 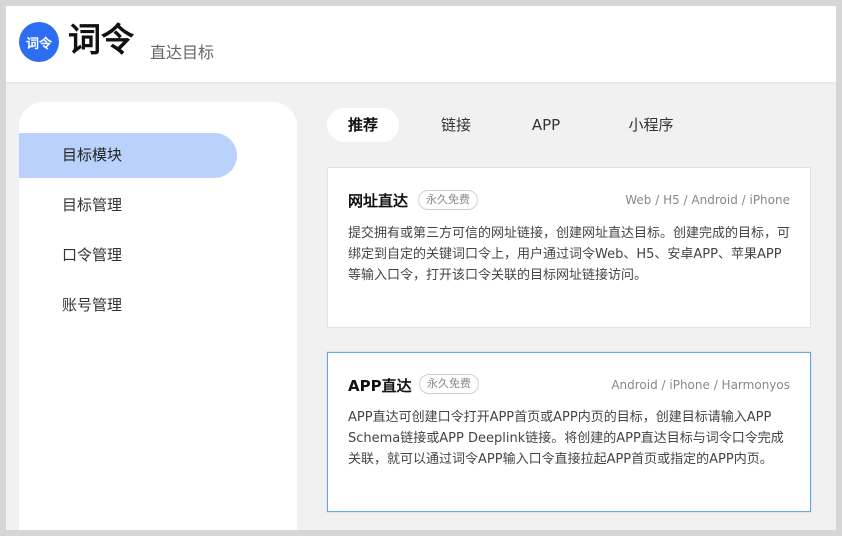 What do you see at coordinates (378, 201) in the screenshot?
I see `card-title: 网址直达` at bounding box center [378, 201].